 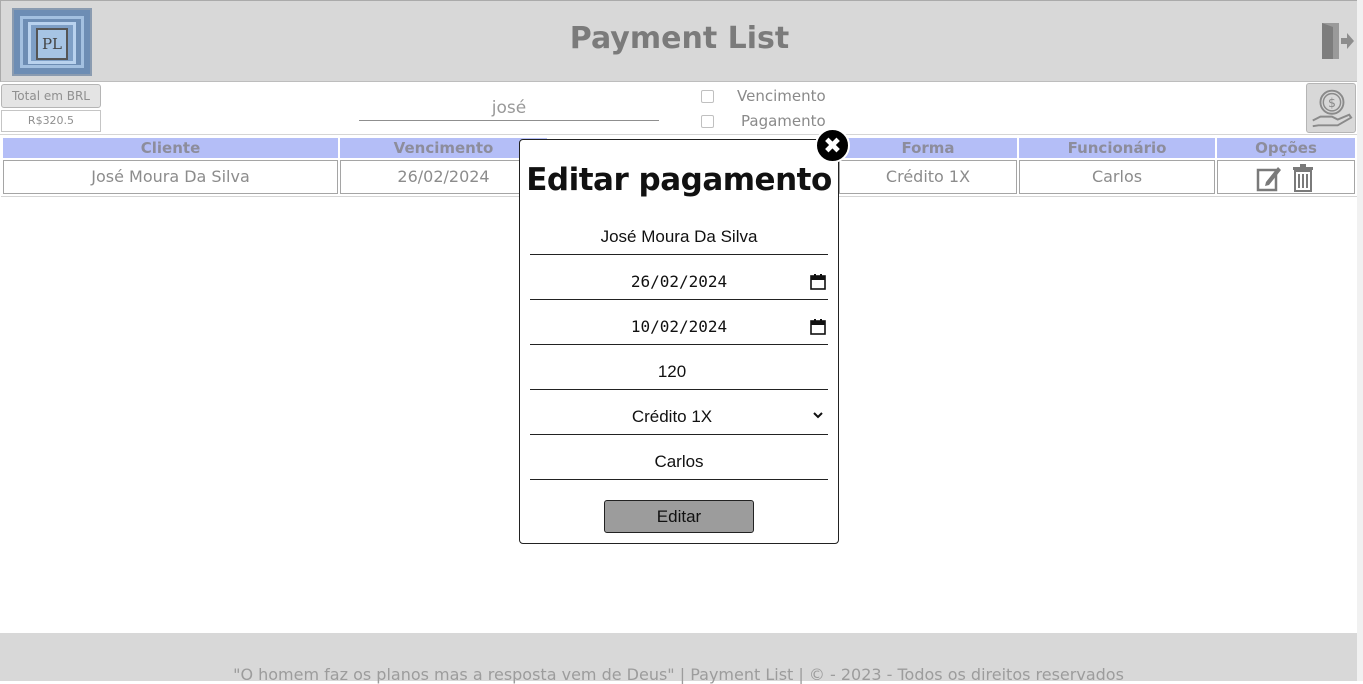 I want to click on cell-opcoes, so click(x=1286, y=177).